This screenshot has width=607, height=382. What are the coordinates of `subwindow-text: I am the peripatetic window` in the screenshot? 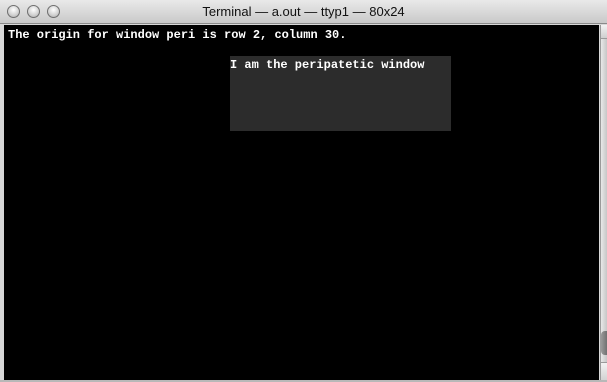 It's located at (327, 65).